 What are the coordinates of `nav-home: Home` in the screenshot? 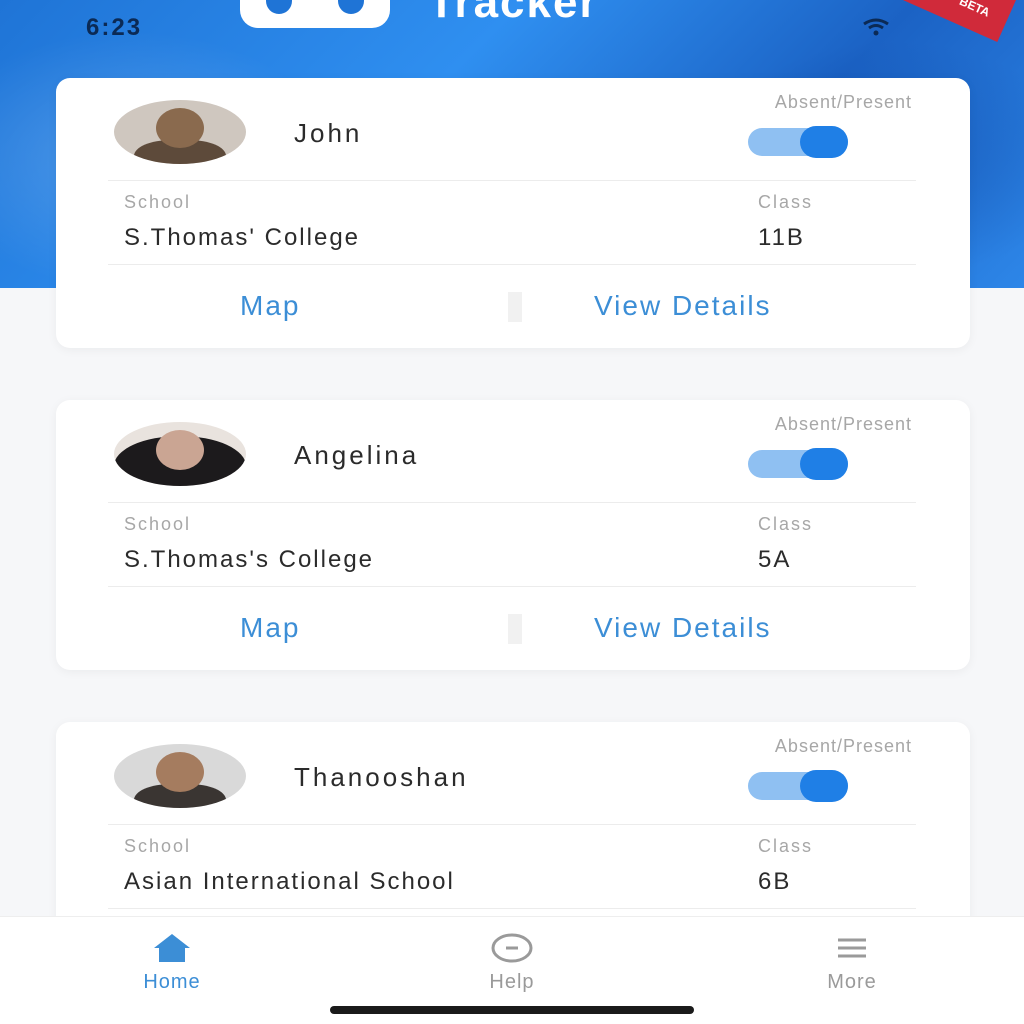 It's located at (172, 964).